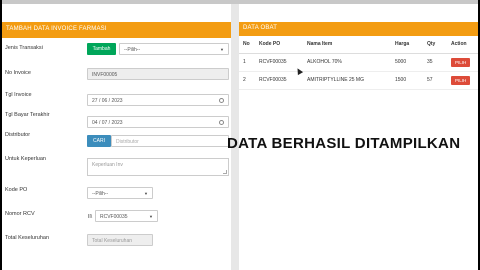 The height and width of the screenshot is (270, 480). Describe the element at coordinates (25, 159) in the screenshot. I see `keperluan-label: Untuk Keperluan` at that location.